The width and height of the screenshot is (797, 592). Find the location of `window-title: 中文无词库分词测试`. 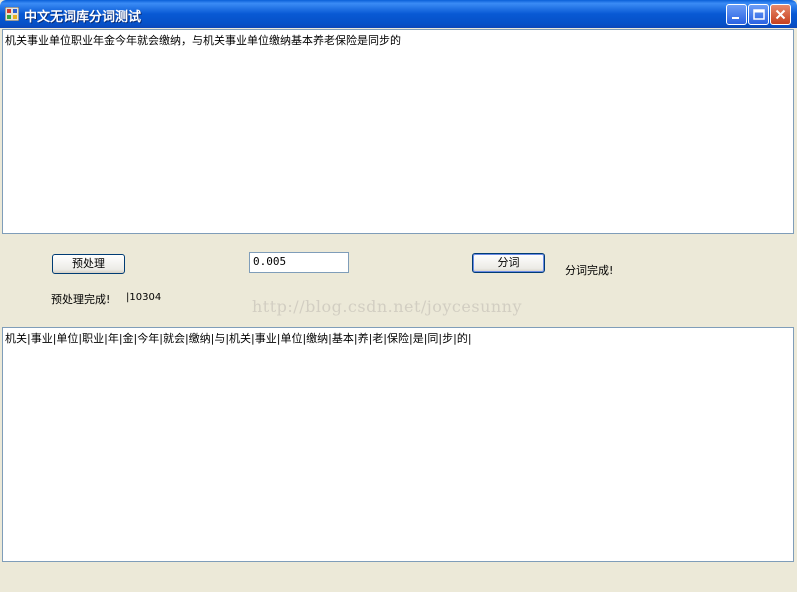

window-title: 中文无词库分词测试 is located at coordinates (83, 17).